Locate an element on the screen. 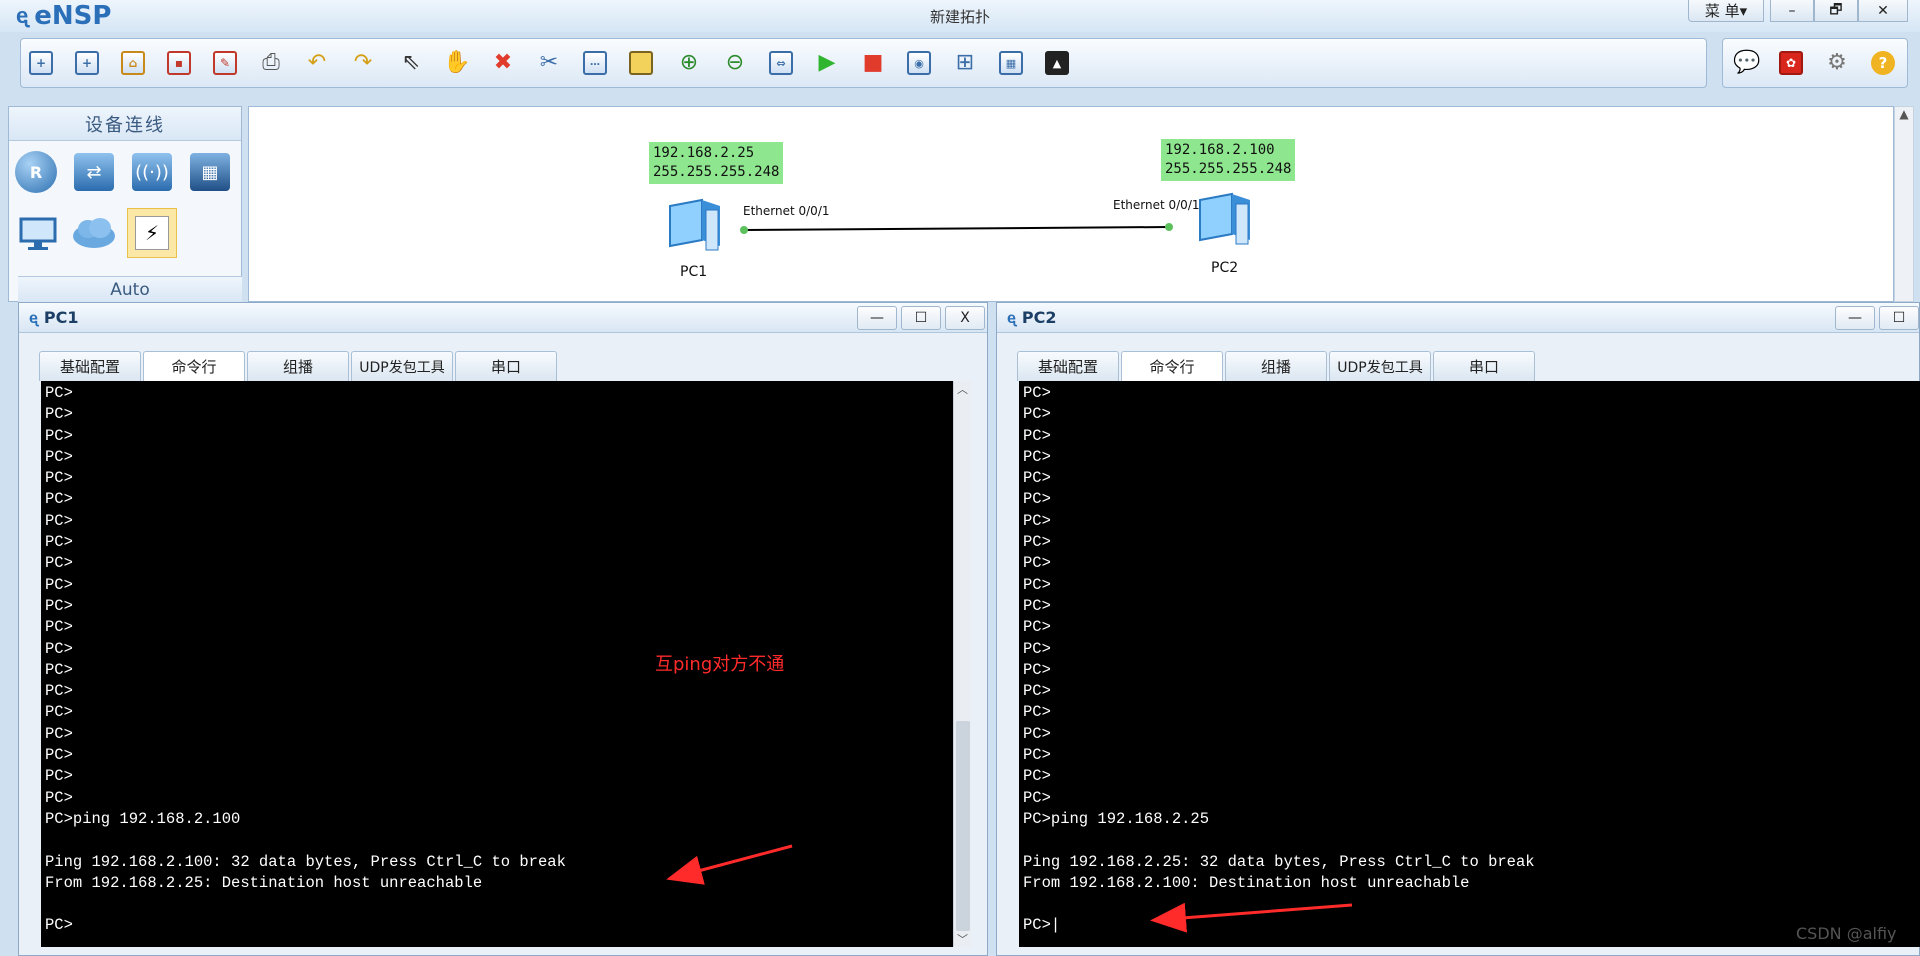 The height and width of the screenshot is (956, 1920). annotation-arrow-pc2 is located at coordinates (1251, 917).